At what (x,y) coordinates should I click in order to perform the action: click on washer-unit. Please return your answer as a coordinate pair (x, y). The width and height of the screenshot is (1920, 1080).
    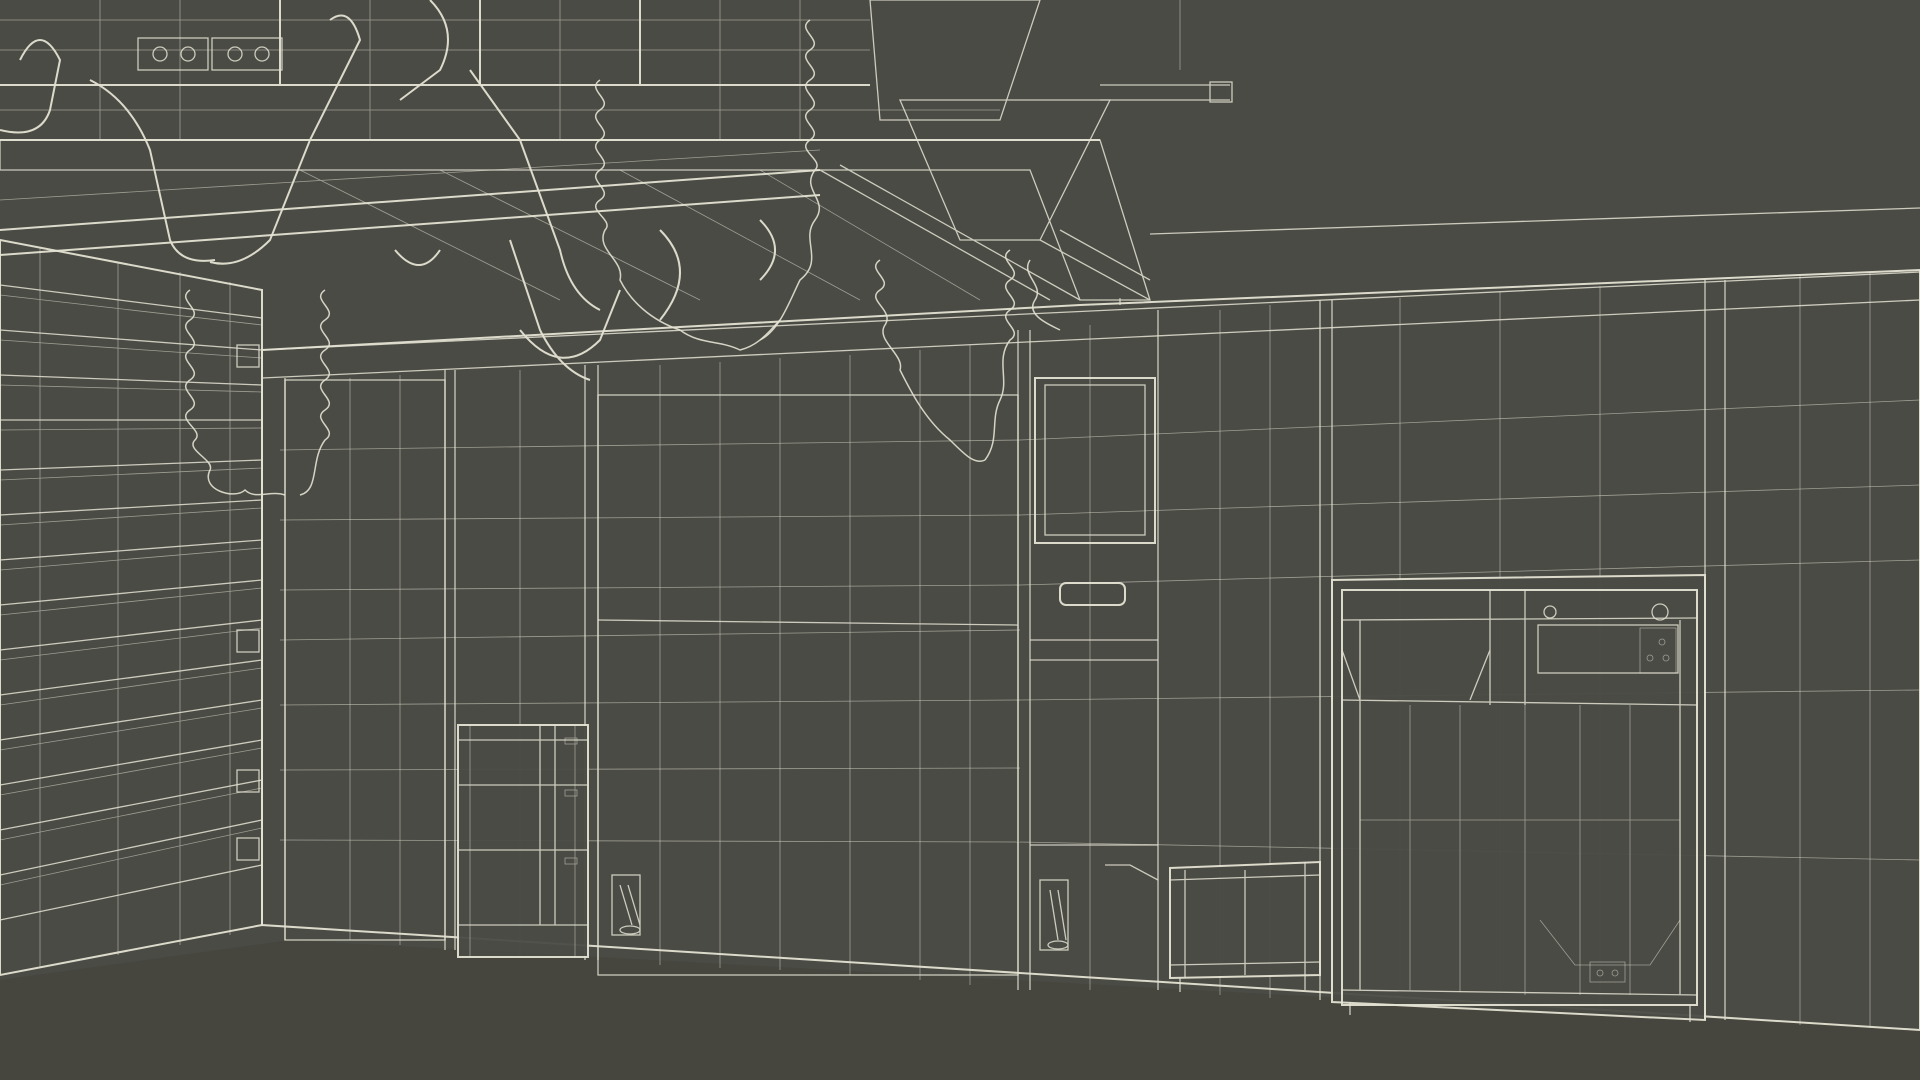
    Looking at the image, I should click on (1518, 797).